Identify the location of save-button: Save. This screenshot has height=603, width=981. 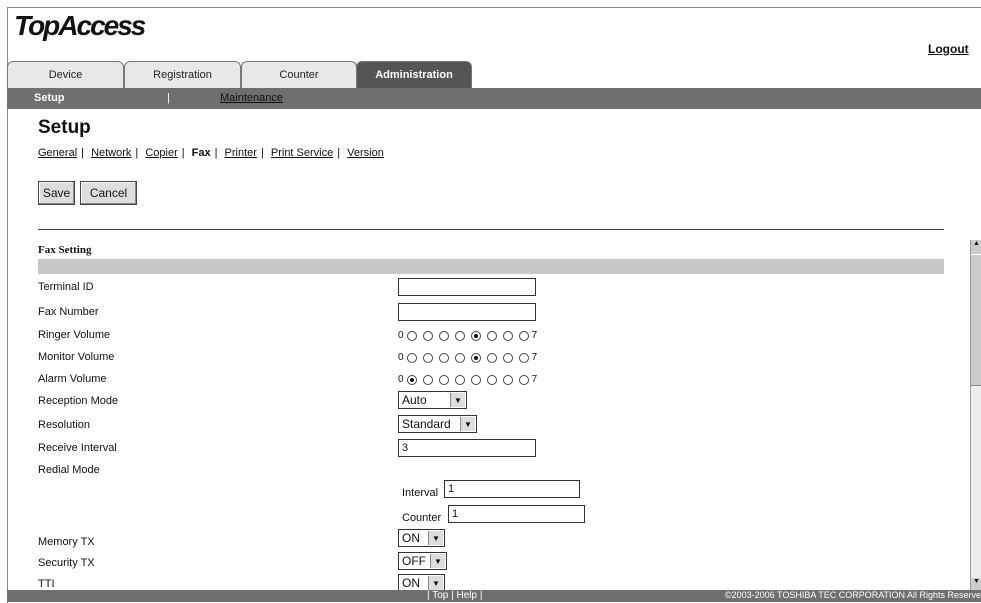
(56, 193).